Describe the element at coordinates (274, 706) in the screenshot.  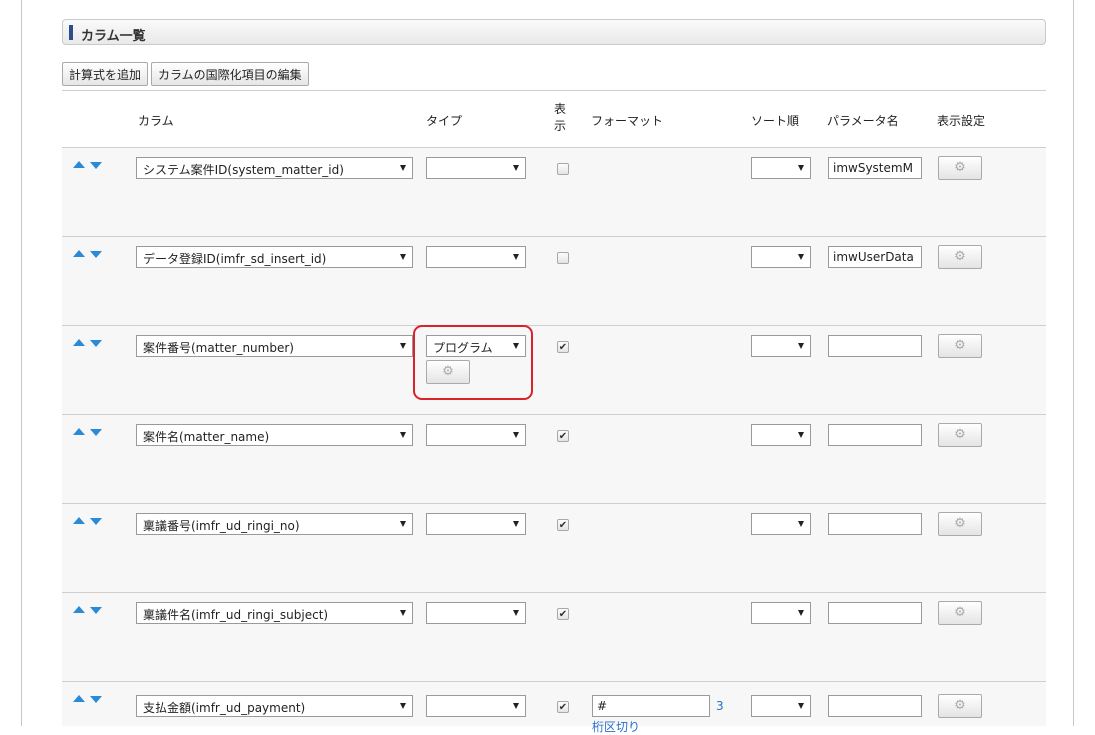
I see `column-select: 支払金額(imfr_ud_payment)` at that location.